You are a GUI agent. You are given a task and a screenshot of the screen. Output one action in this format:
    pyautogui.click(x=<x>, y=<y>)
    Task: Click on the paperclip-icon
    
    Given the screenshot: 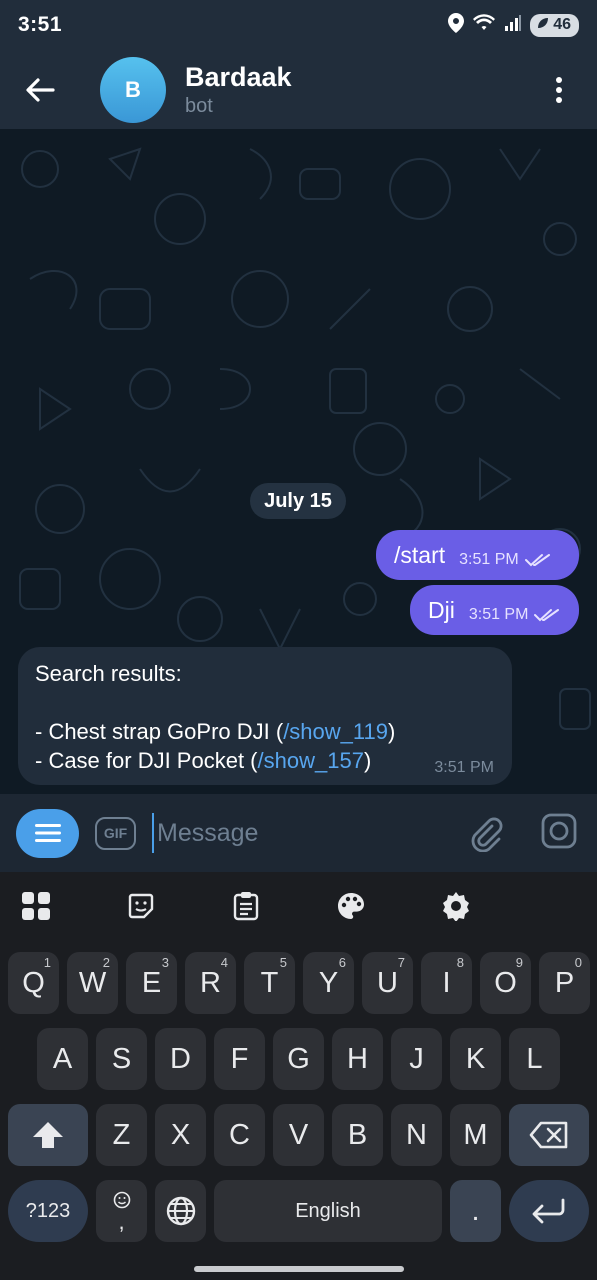 What is the action you would take?
    pyautogui.click(x=487, y=835)
    